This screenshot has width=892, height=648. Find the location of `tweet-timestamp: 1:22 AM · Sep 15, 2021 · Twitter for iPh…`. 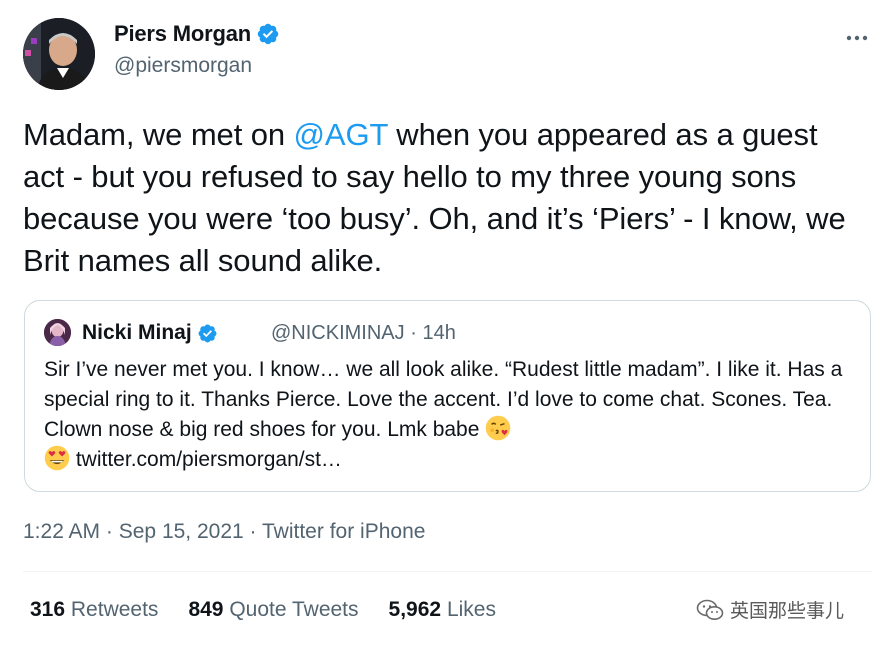

tweet-timestamp: 1:22 AM · Sep 15, 2021 · Twitter for iPh… is located at coordinates (224, 532).